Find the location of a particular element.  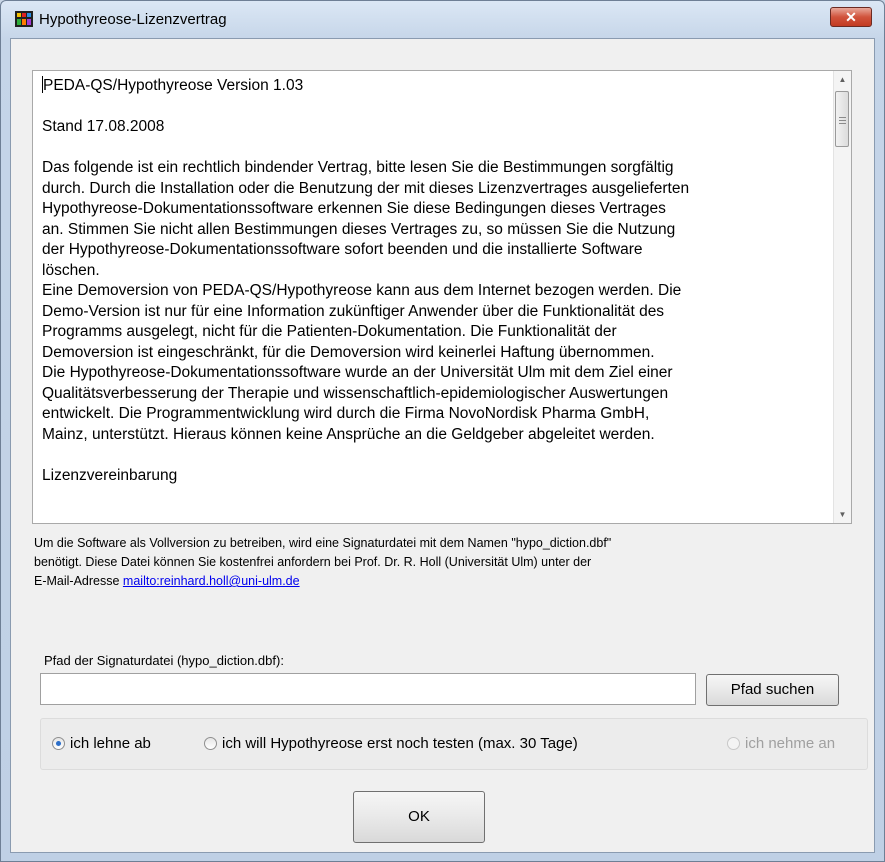

version-line: PEDA-QS/Hypothyreose Version 1.03 is located at coordinates (173, 85).